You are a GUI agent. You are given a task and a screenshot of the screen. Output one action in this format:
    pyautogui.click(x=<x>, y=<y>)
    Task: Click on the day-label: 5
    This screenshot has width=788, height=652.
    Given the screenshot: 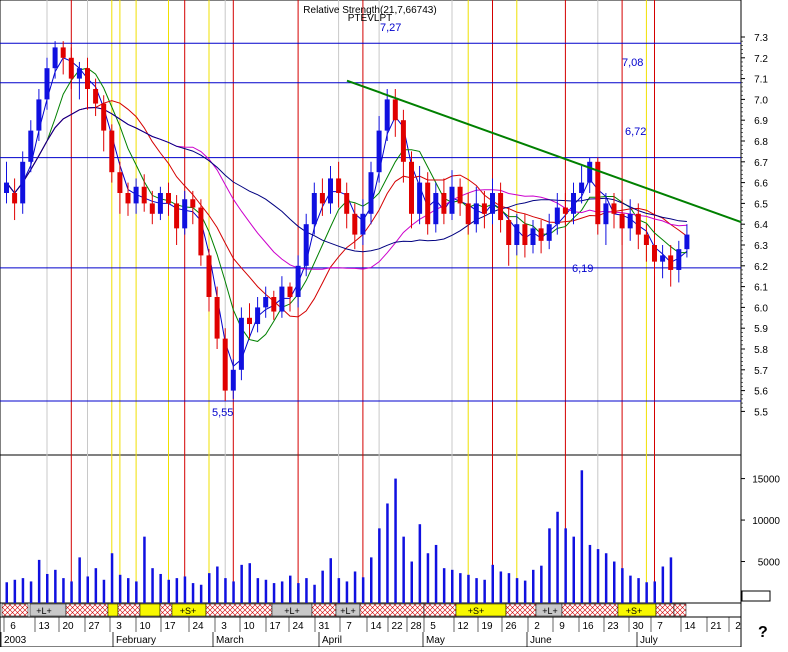 What is the action you would take?
    pyautogui.click(x=433, y=626)
    